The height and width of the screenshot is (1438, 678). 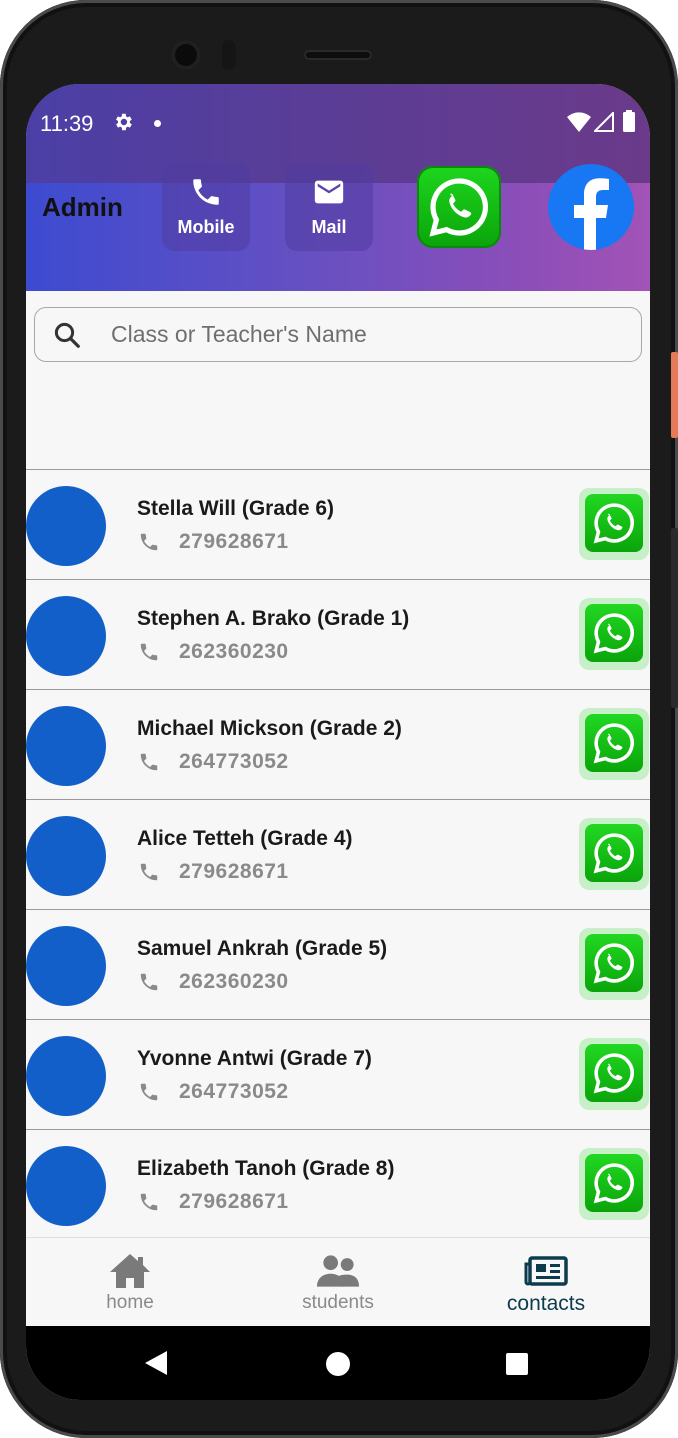 I want to click on contact-name: Elizabeth Tanoh (Grade 8), so click(x=266, y=1168).